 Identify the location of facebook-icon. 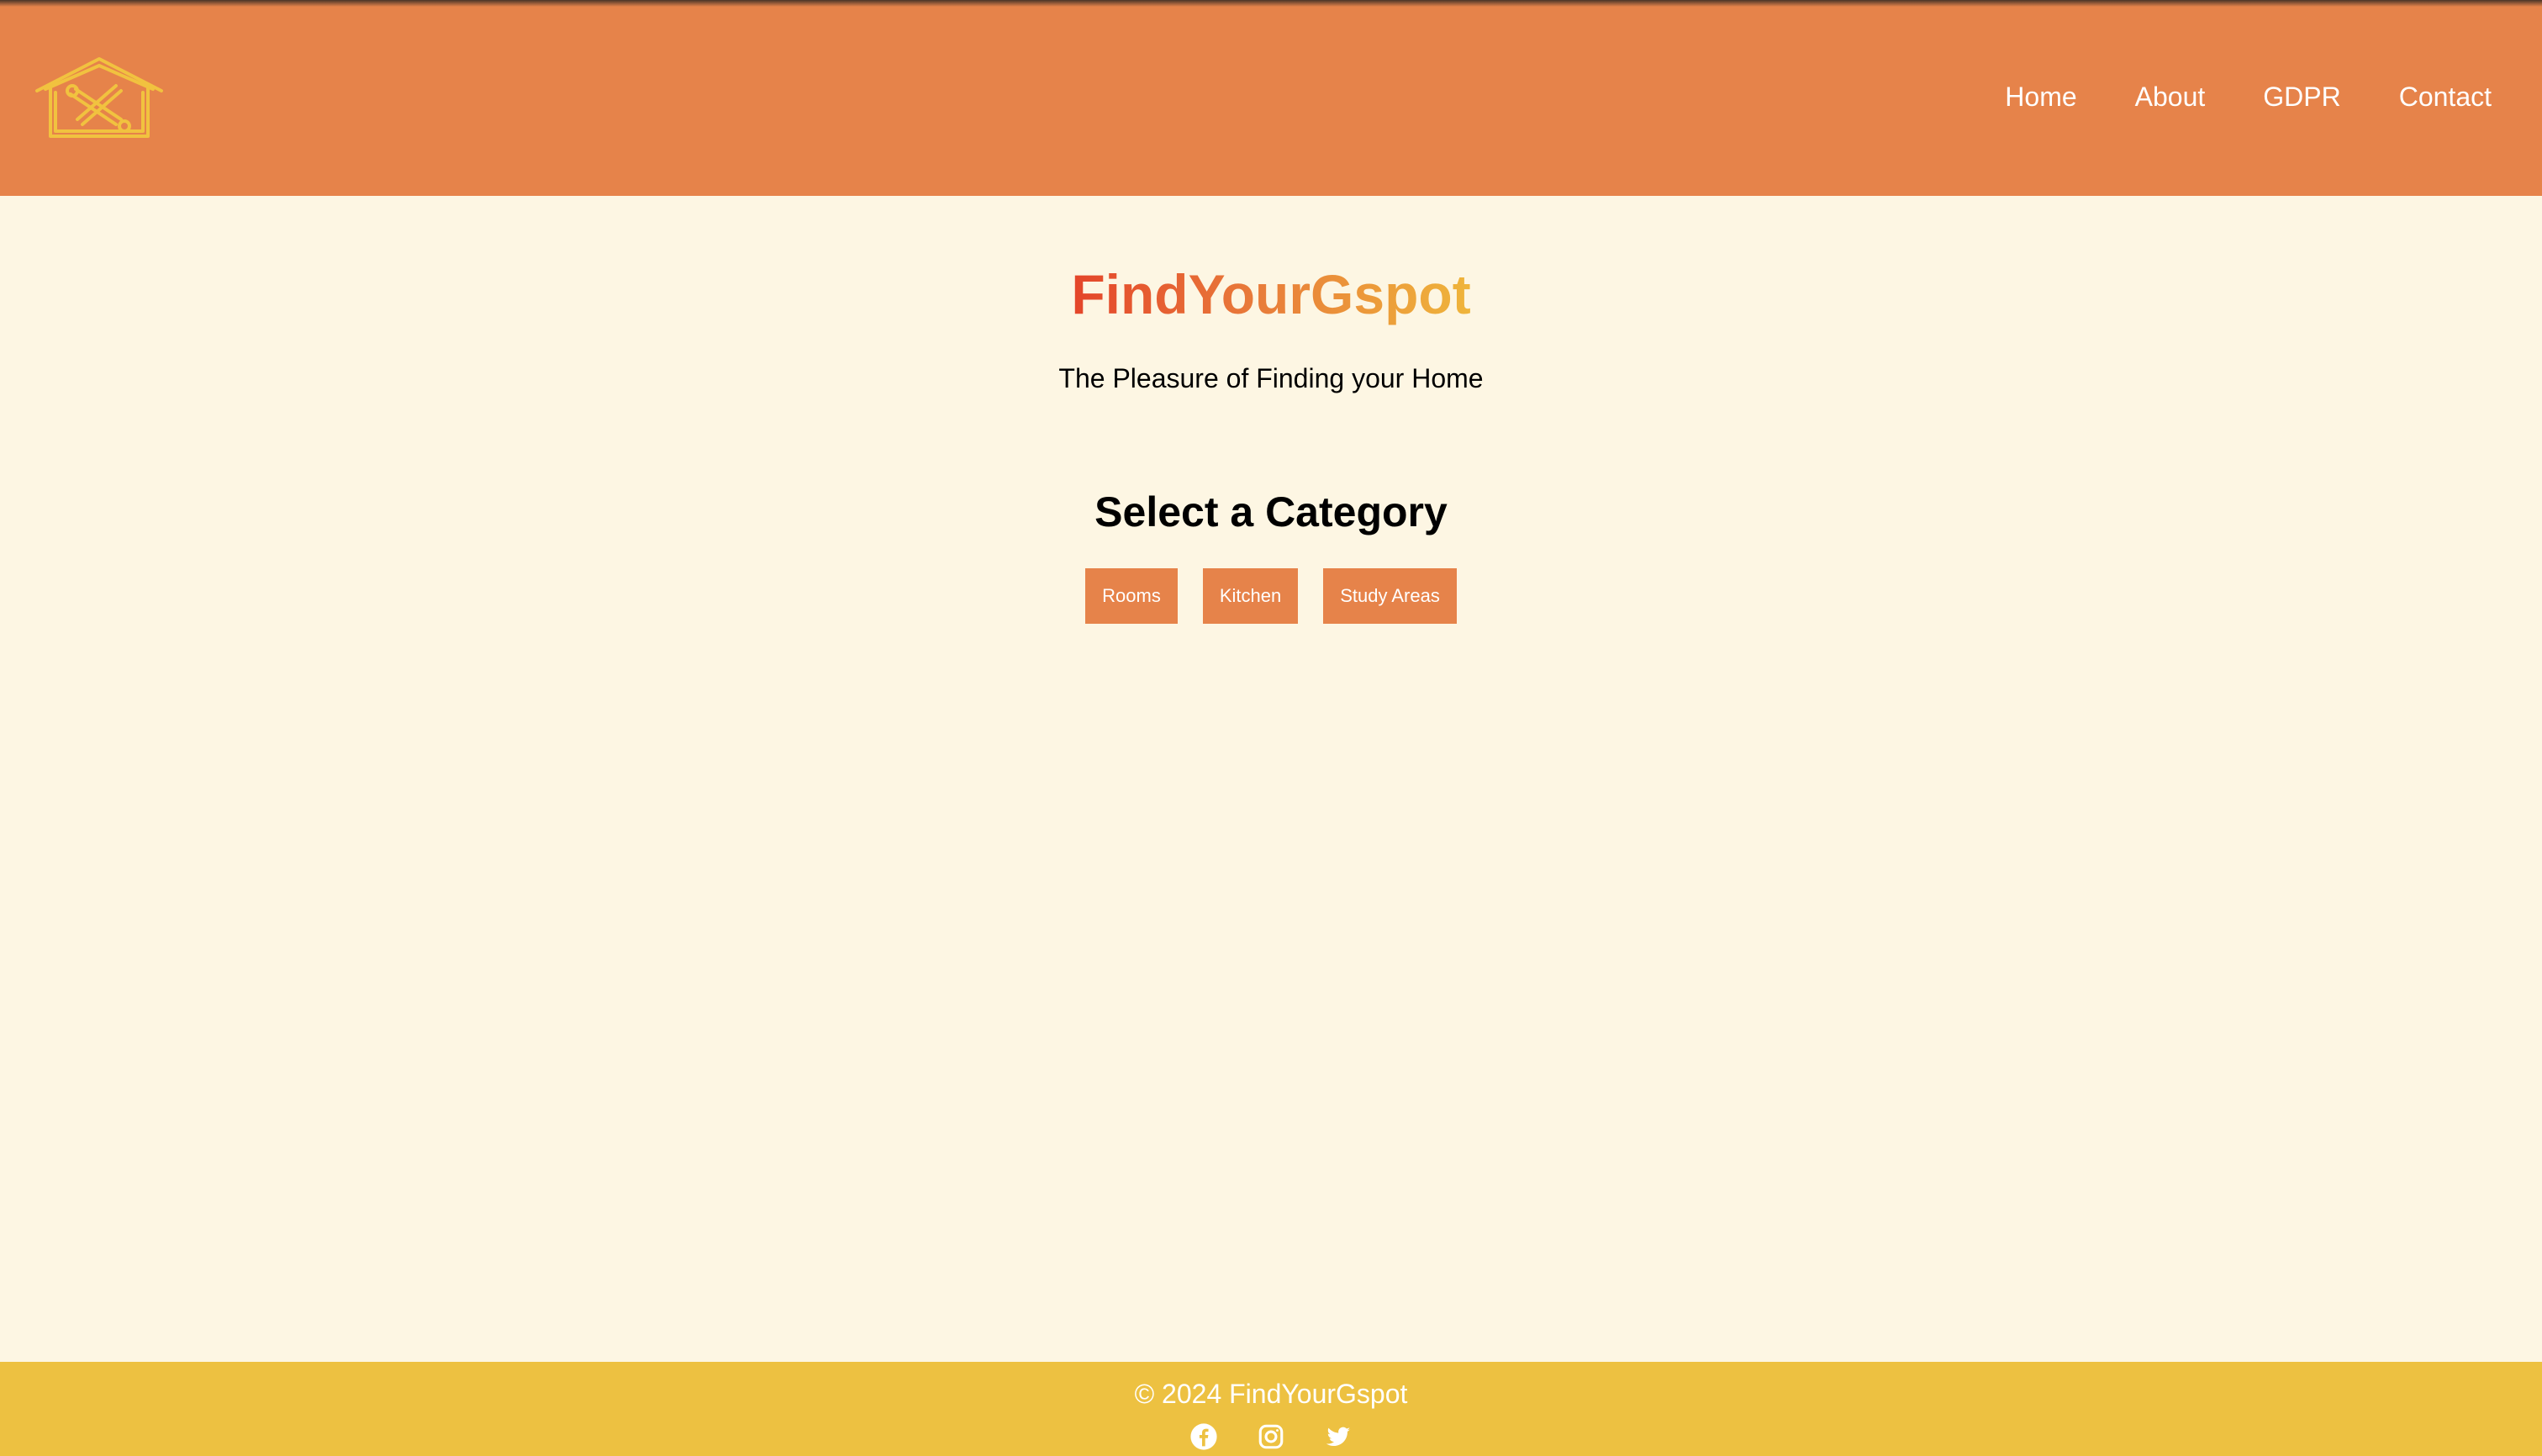
(1203, 1436).